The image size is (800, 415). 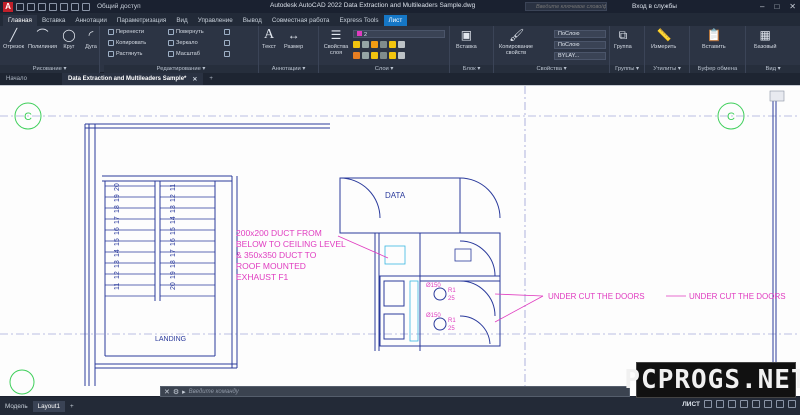 What do you see at coordinates (712, 380) in the screenshot?
I see `watermark: PCPROGS.NET` at bounding box center [712, 380].